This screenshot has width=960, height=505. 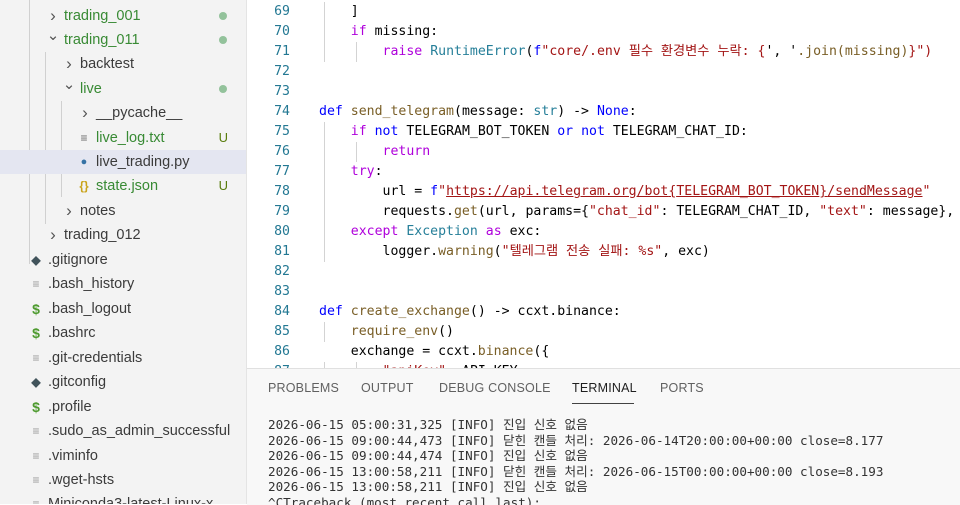 What do you see at coordinates (223, 16) in the screenshot?
I see `modified-dot-icon` at bounding box center [223, 16].